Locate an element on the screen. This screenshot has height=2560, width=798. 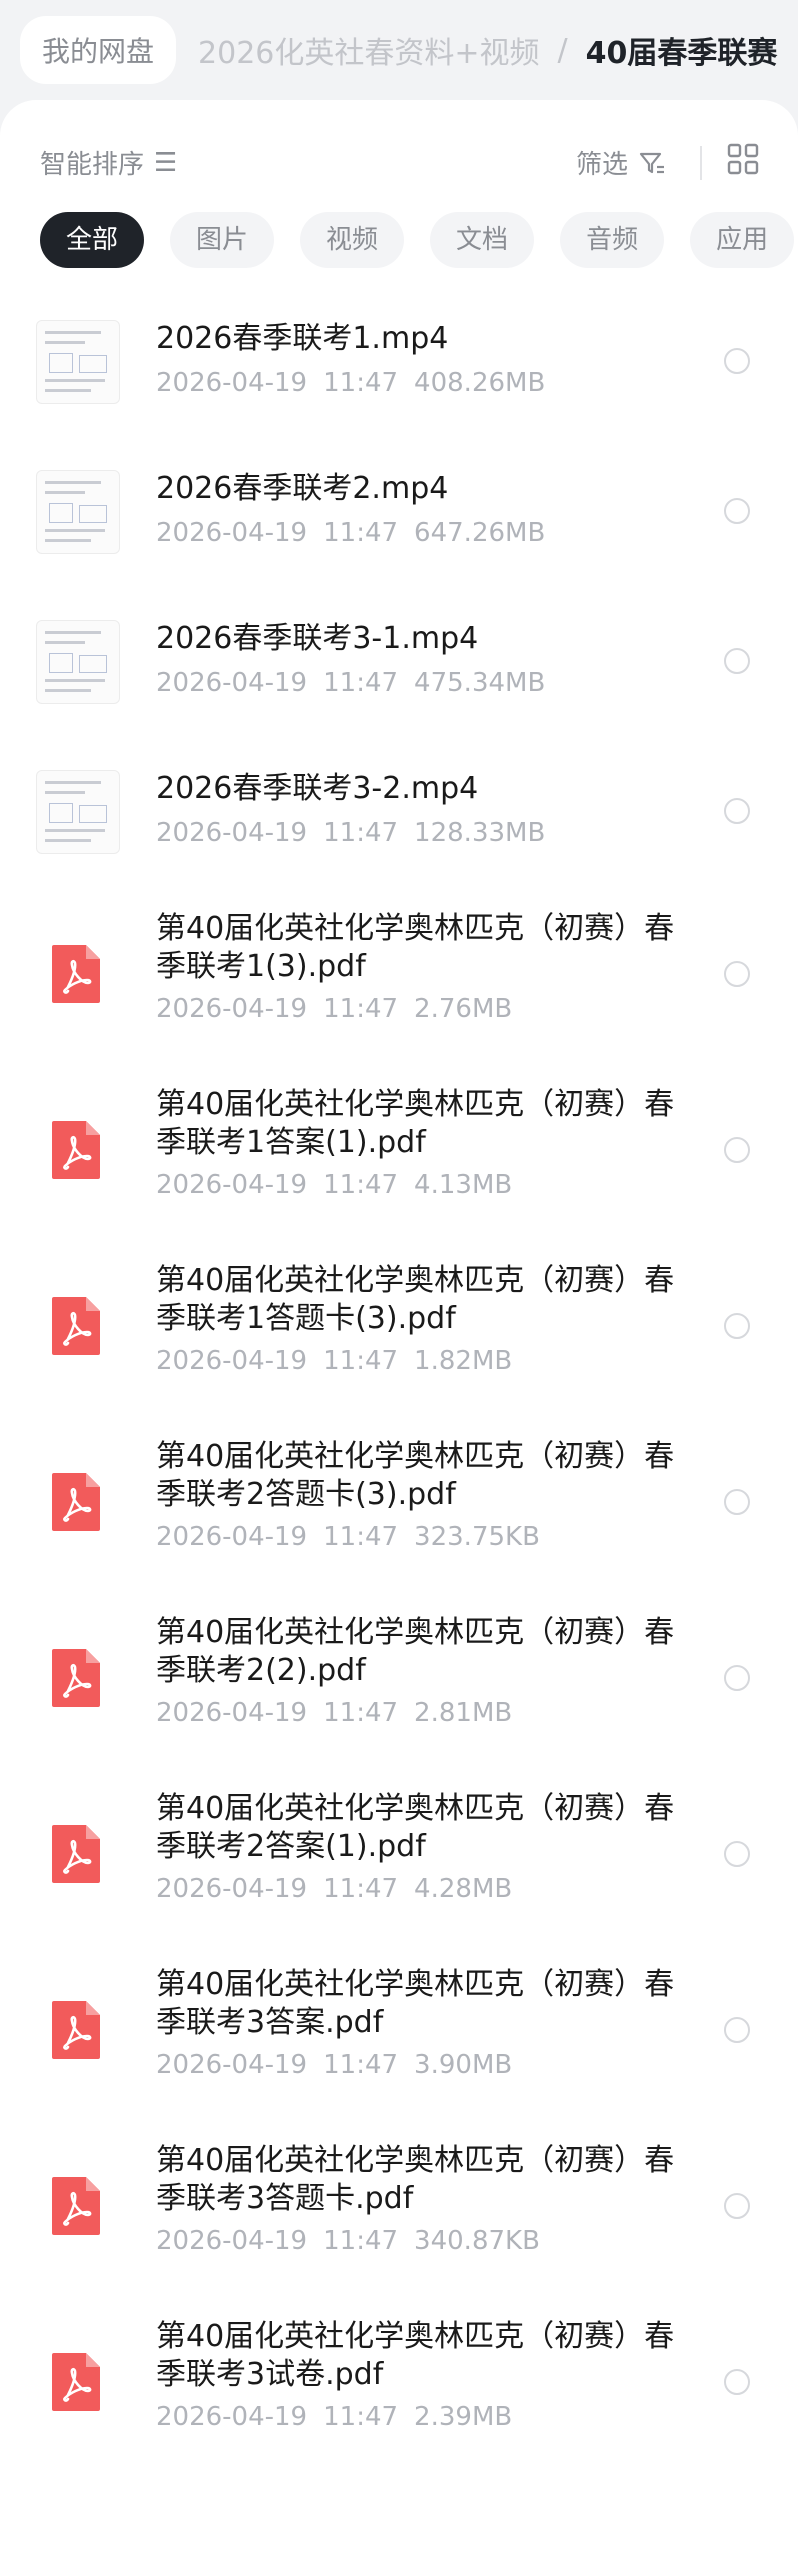
file-size: 340.87KB is located at coordinates (477, 2241).